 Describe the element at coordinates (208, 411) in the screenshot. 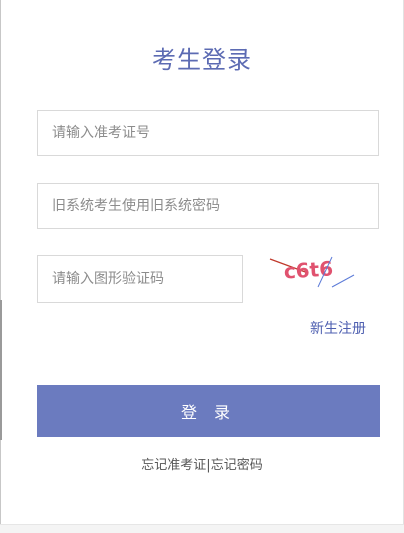

I see `login-button: 登 录` at that location.